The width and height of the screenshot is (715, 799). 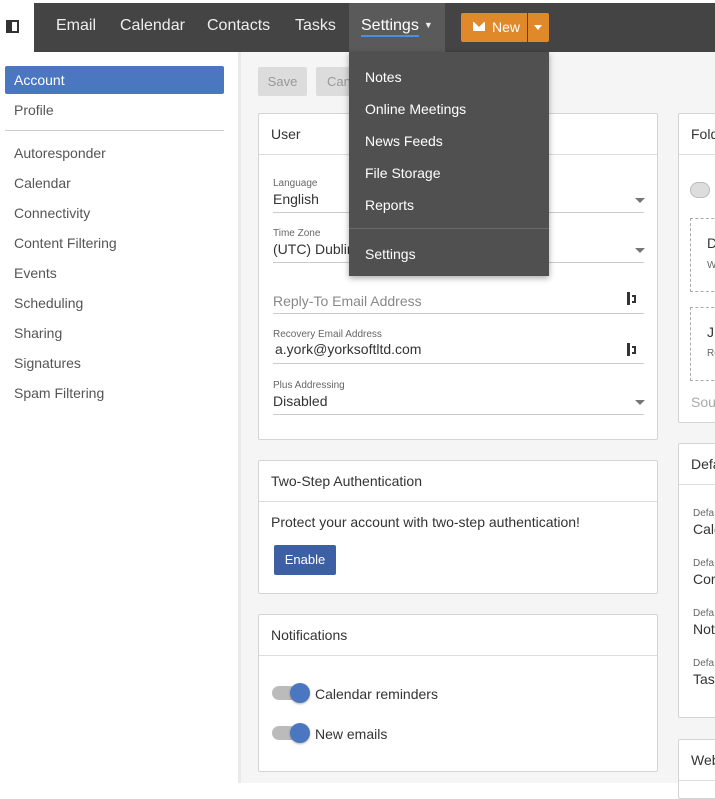 I want to click on menu-item-settings: Settings, so click(x=390, y=254).